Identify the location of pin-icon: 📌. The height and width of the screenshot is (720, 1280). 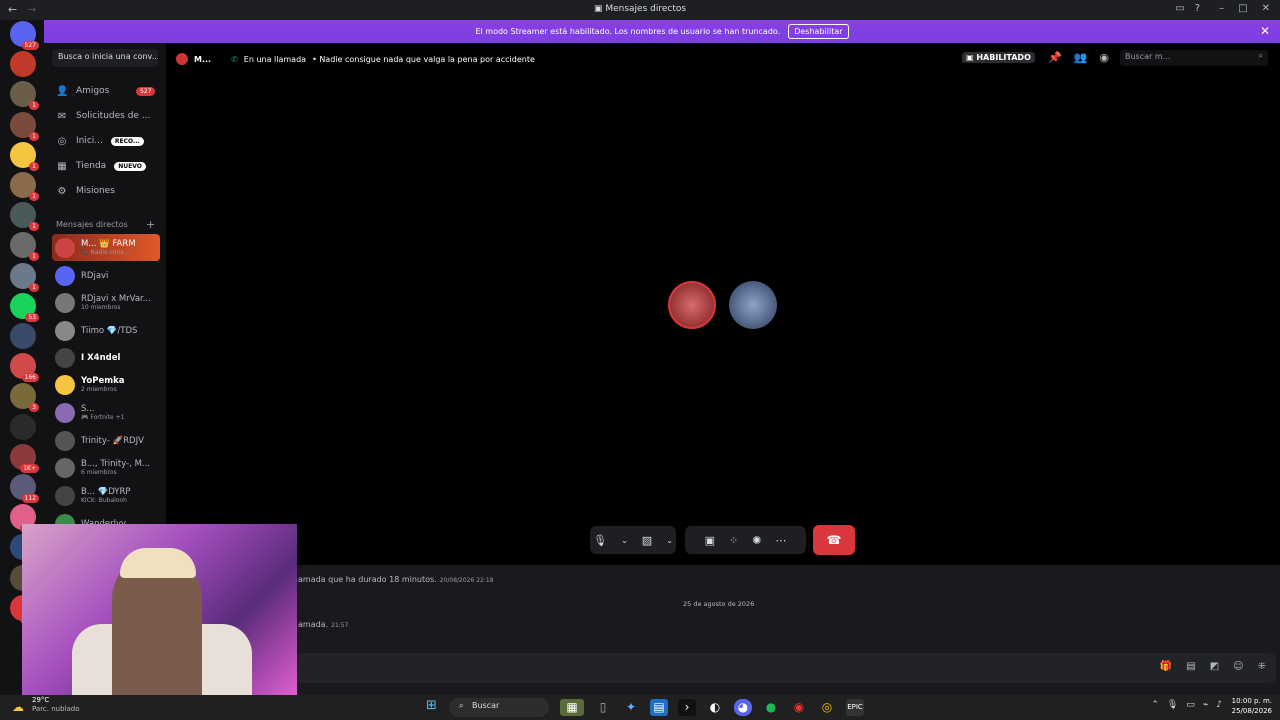
(1055, 57).